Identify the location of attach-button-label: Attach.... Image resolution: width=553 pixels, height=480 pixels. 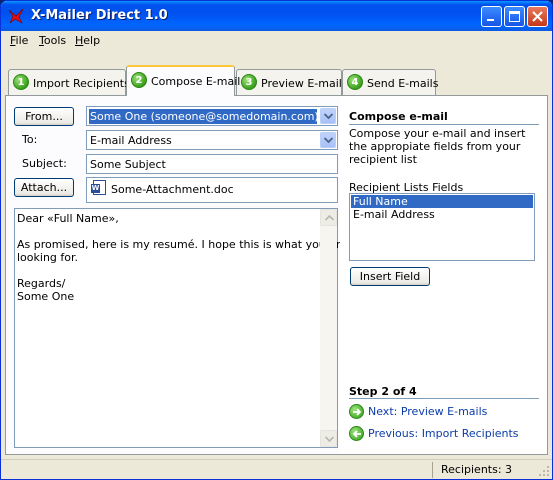
(44, 187).